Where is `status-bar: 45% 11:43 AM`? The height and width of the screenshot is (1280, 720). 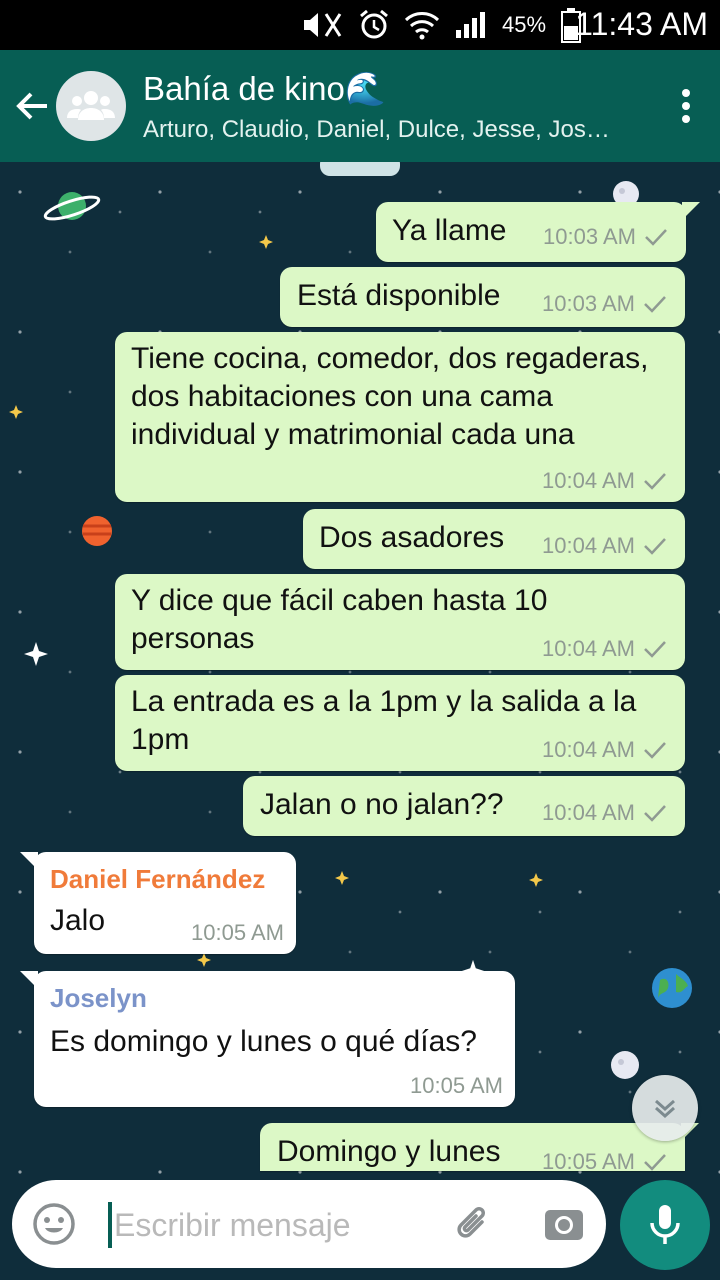
status-bar: 45% 11:43 AM is located at coordinates (360, 25).